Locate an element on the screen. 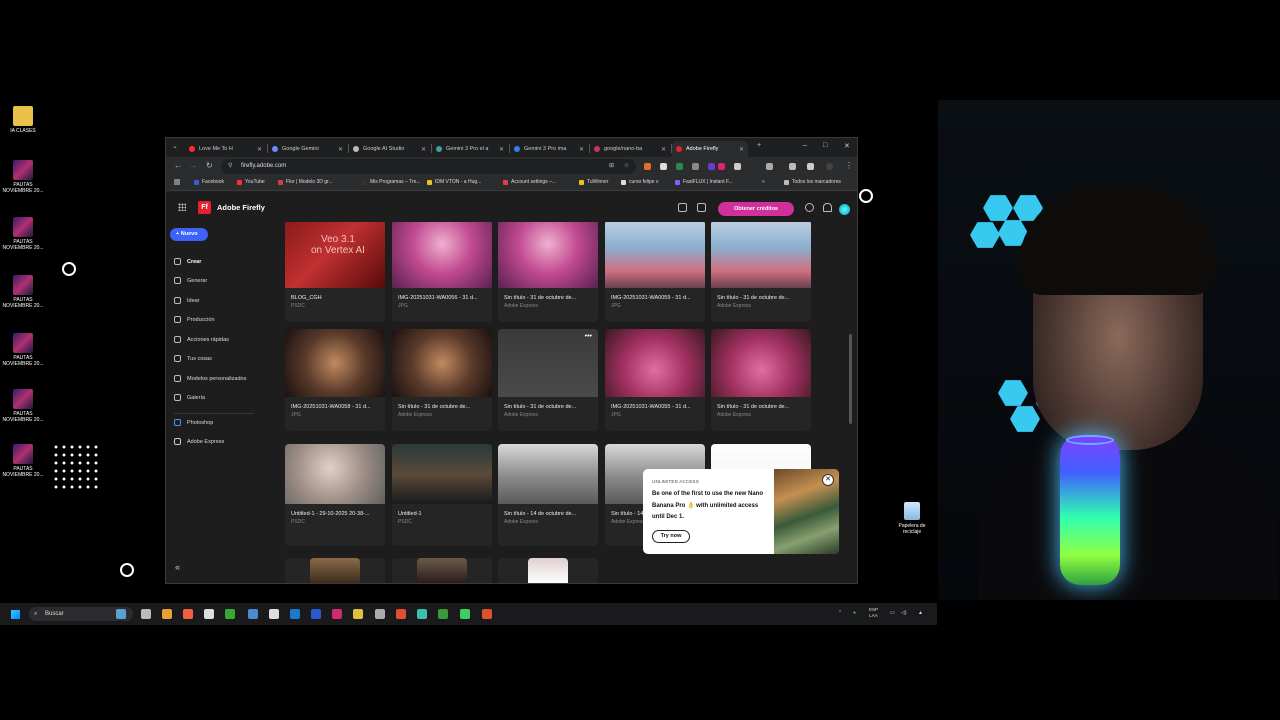 The image size is (1280, 720). gallery-card: IMG-20251031-WA0059 - 31 d... JPG is located at coordinates (655, 272).